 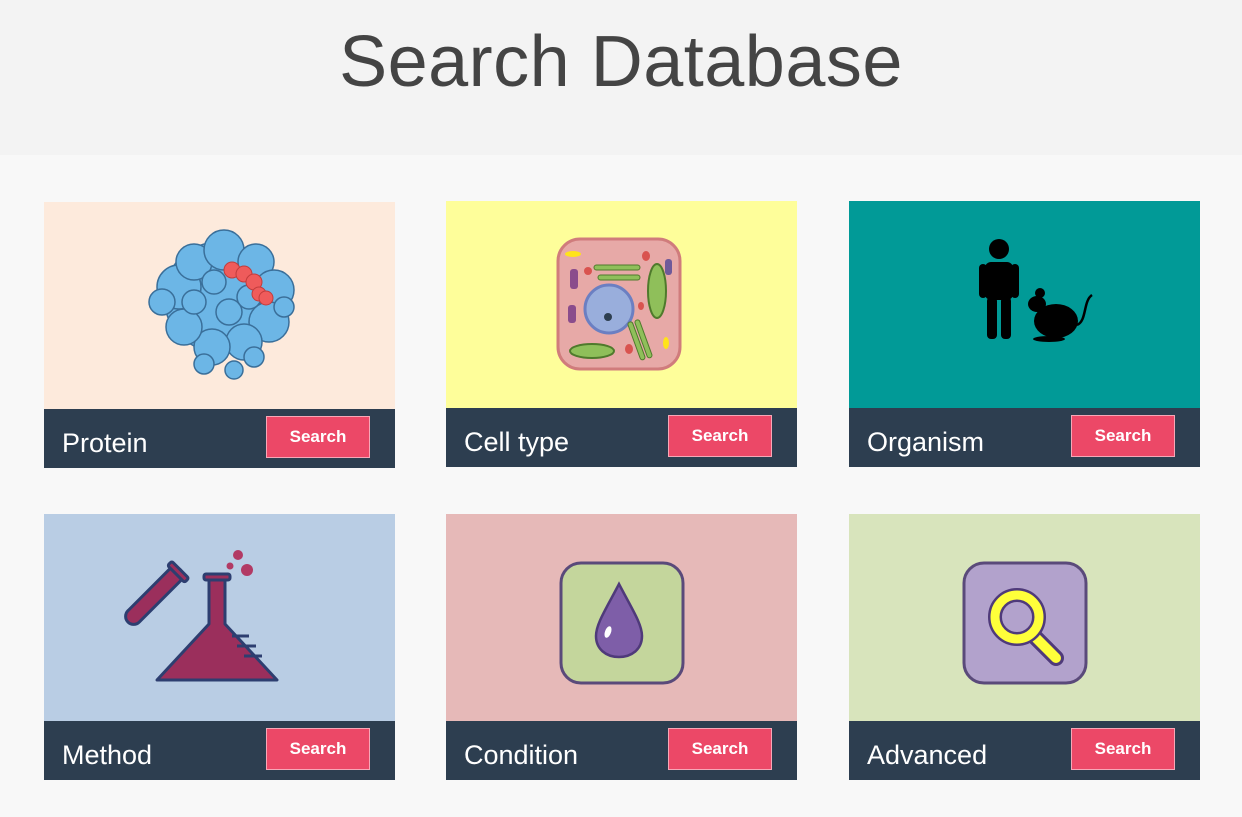 What do you see at coordinates (621, 61) in the screenshot?
I see `page-title: Search Database` at bounding box center [621, 61].